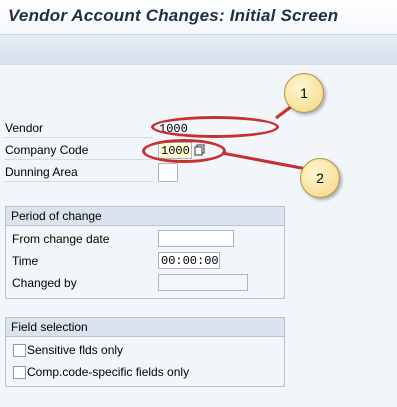 The image size is (397, 407). Describe the element at coordinates (267, 136) in the screenshot. I see `annotation-lines` at that location.